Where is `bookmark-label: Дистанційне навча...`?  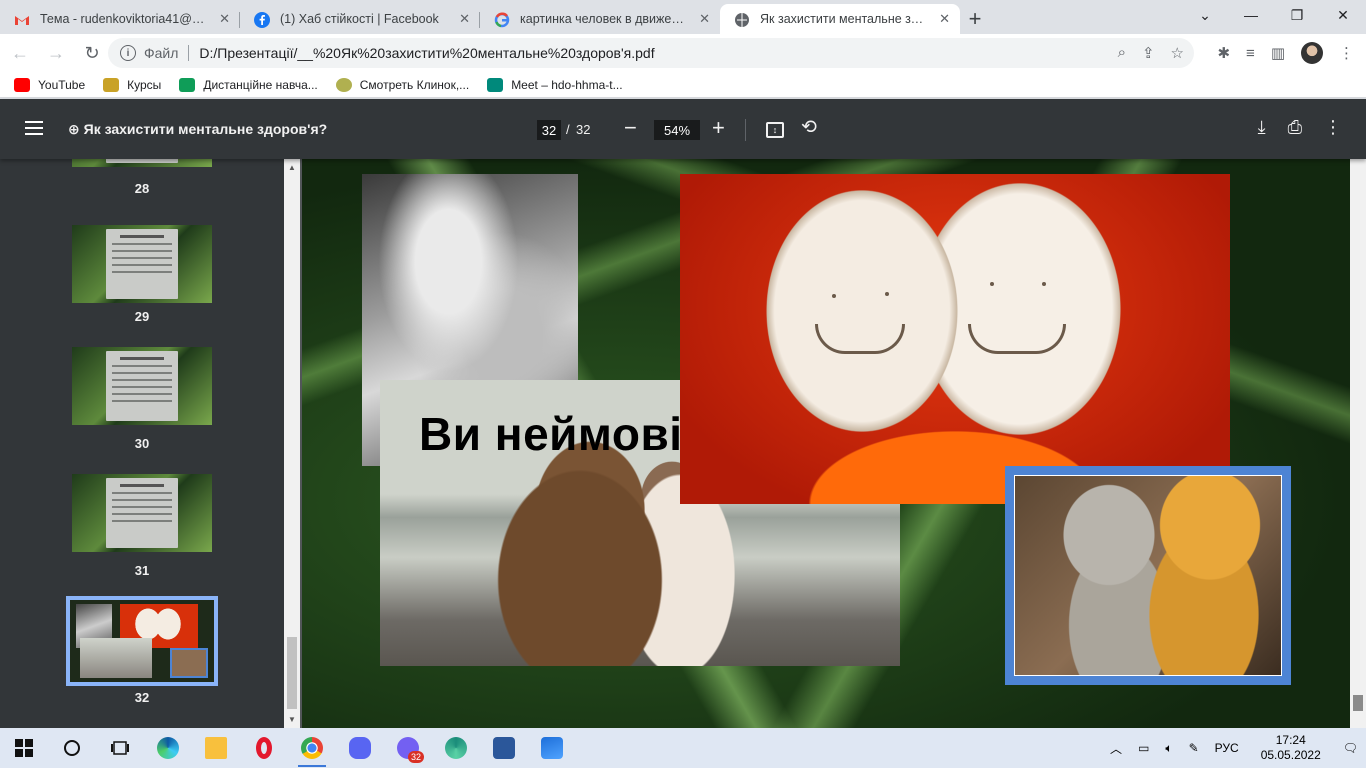
bookmark-label: Дистанційне навча... is located at coordinates (260, 84).